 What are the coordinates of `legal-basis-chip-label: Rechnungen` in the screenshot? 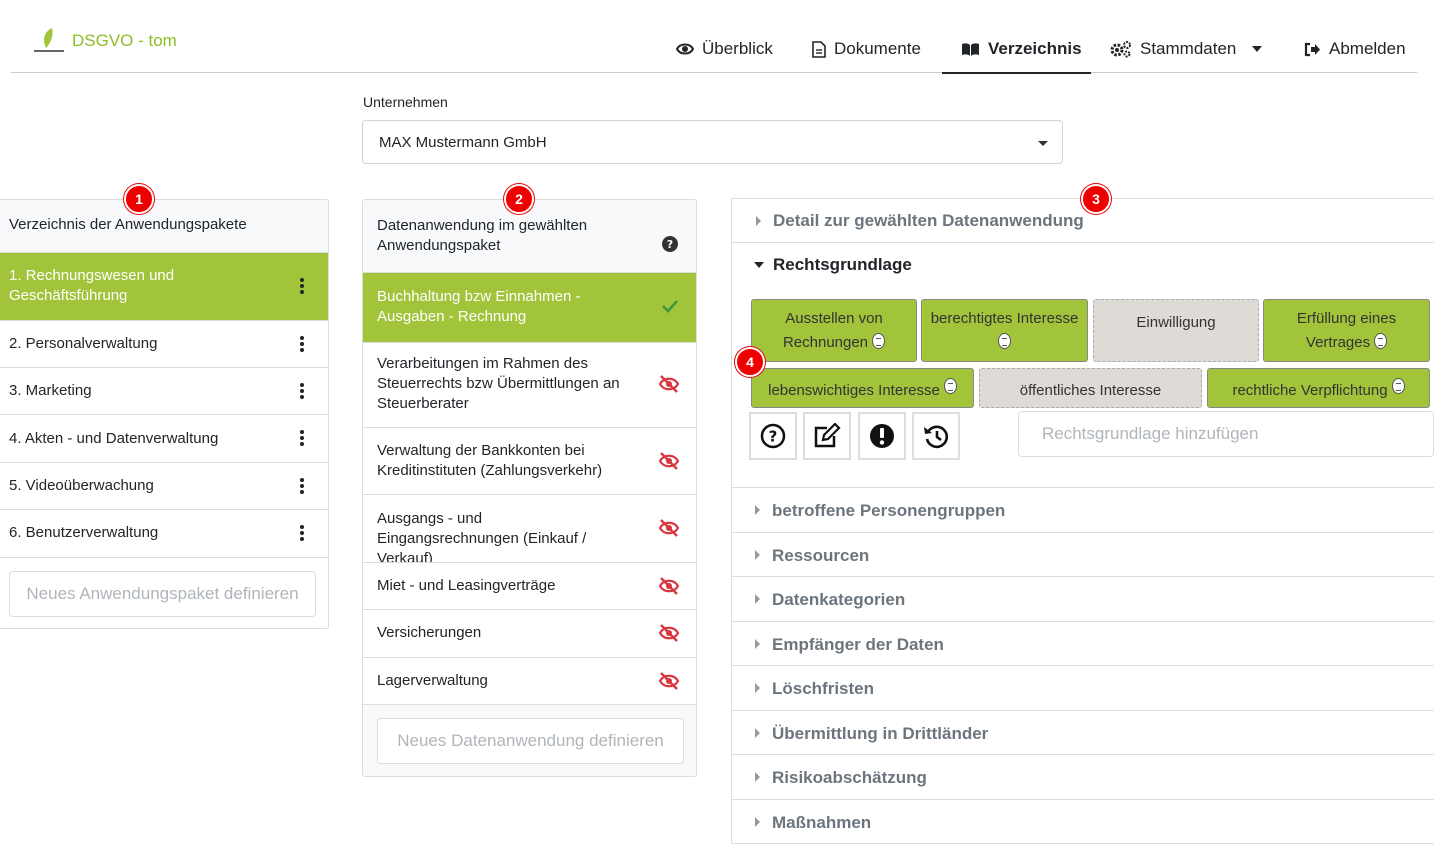 It's located at (825, 342).